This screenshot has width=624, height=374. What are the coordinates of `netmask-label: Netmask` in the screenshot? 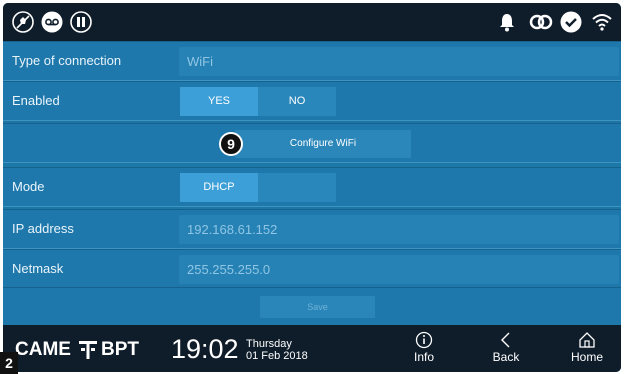 It's located at (38, 268).